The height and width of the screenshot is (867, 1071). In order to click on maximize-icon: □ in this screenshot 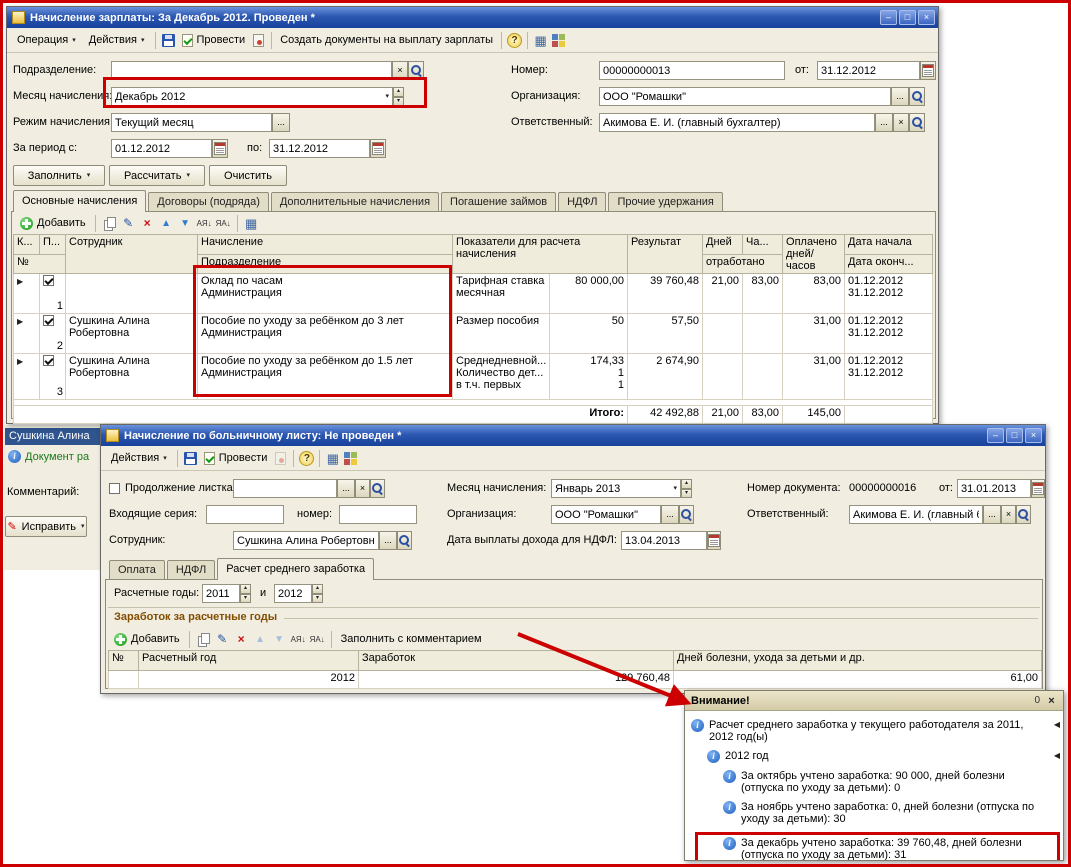, I will do `click(907, 17)`.